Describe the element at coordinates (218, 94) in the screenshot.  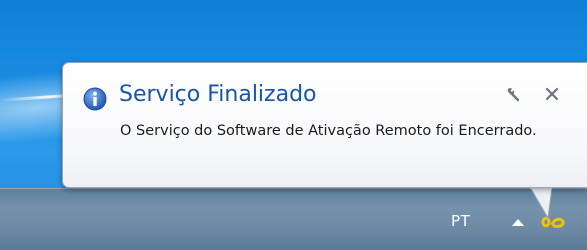
I see `notification-title: Serviço Finalizado` at that location.